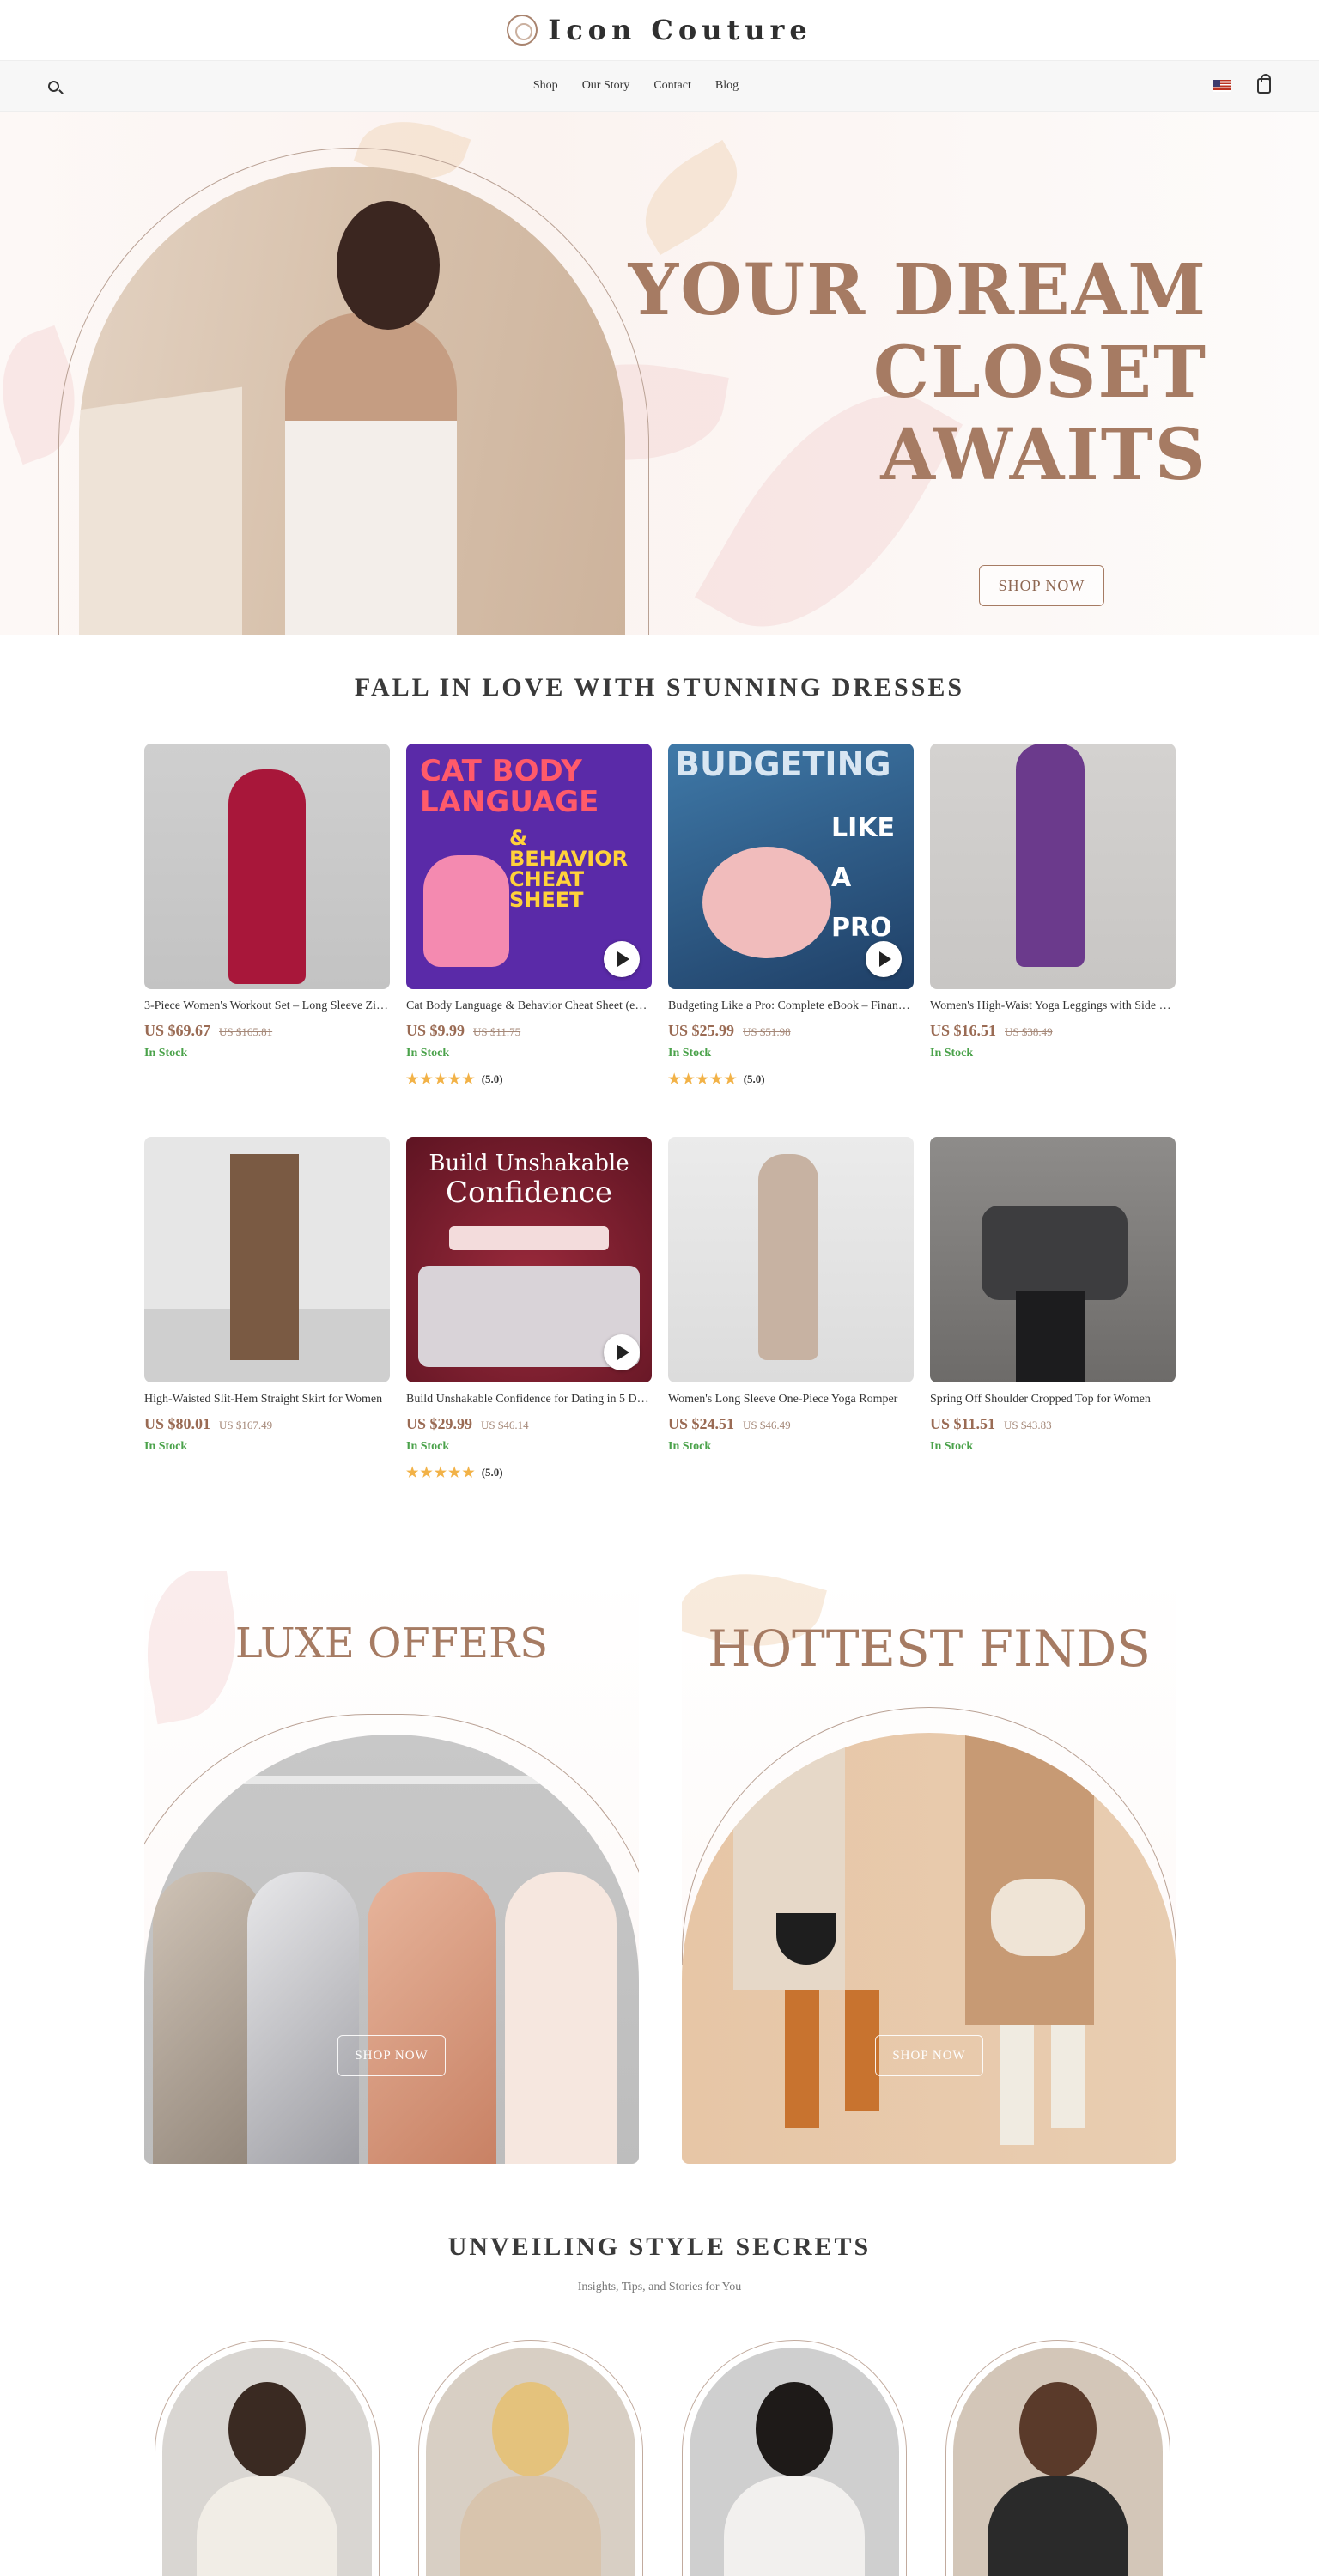 Image resolution: width=1319 pixels, height=2576 pixels. I want to click on price-row: US $9.99 US $11.75, so click(529, 1031).